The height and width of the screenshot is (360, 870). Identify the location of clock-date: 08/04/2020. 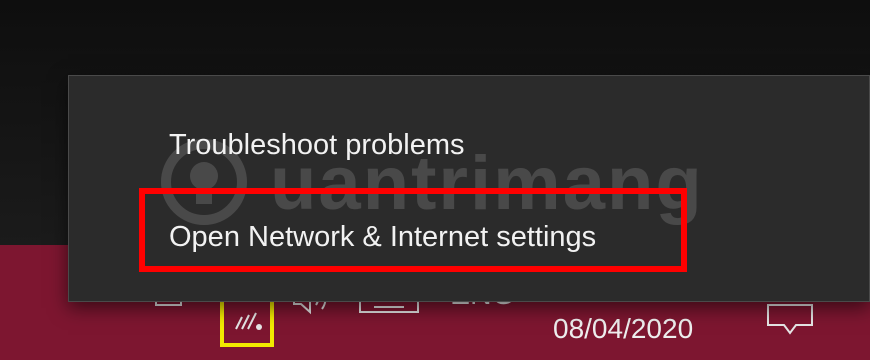
(623, 329).